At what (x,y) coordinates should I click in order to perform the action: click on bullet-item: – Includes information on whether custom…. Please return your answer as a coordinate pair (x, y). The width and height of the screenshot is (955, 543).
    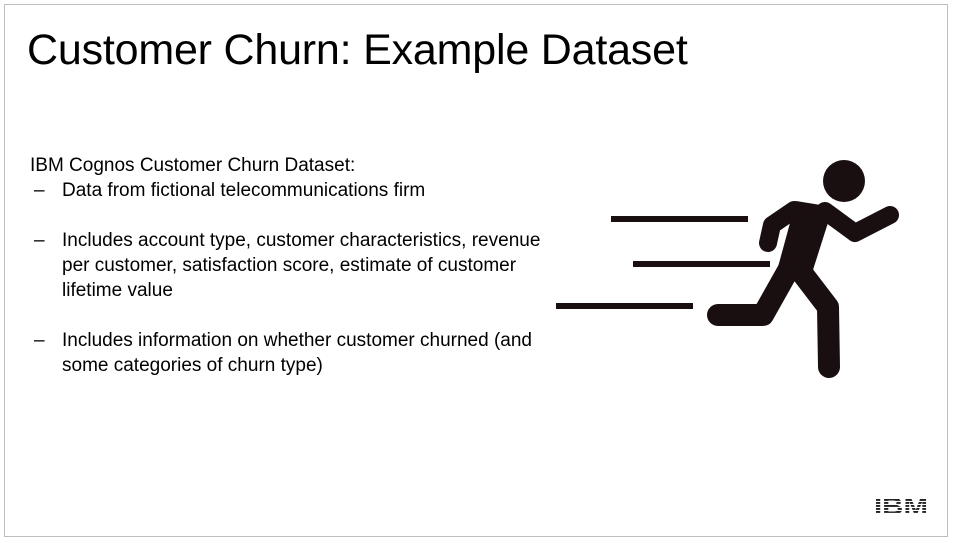
    Looking at the image, I should click on (290, 353).